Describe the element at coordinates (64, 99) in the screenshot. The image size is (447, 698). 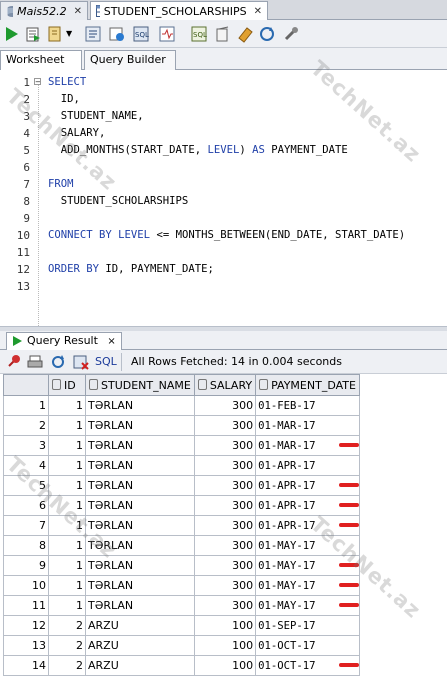
I see `code-line: ID,` at that location.